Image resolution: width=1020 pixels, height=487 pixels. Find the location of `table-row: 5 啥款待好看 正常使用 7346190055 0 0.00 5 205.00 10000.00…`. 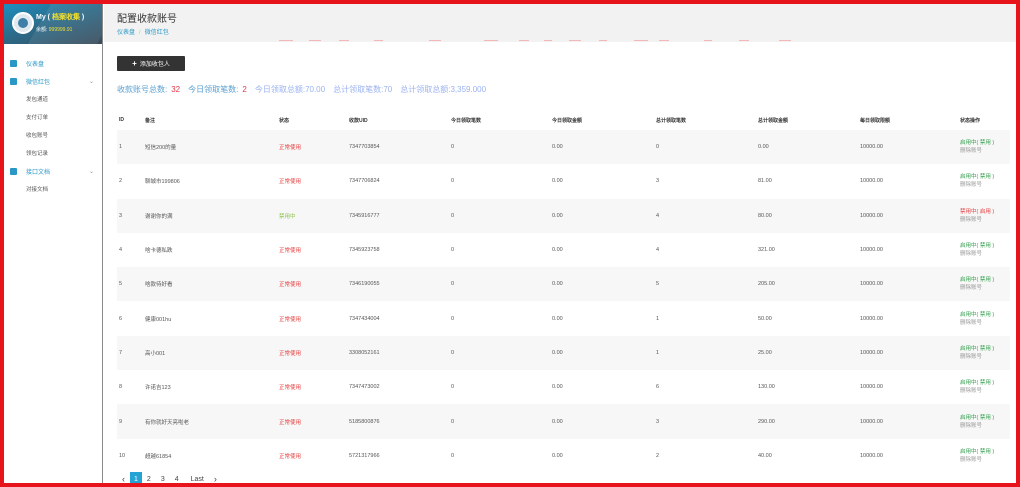

table-row: 5 啥款待好看 正常使用 7346190055 0 0.00 5 205.00 10000.00… is located at coordinates (563, 284).